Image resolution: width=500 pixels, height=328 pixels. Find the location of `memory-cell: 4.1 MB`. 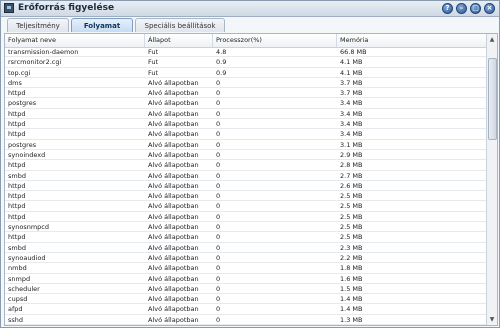

memory-cell: 4.1 MB is located at coordinates (351, 62).